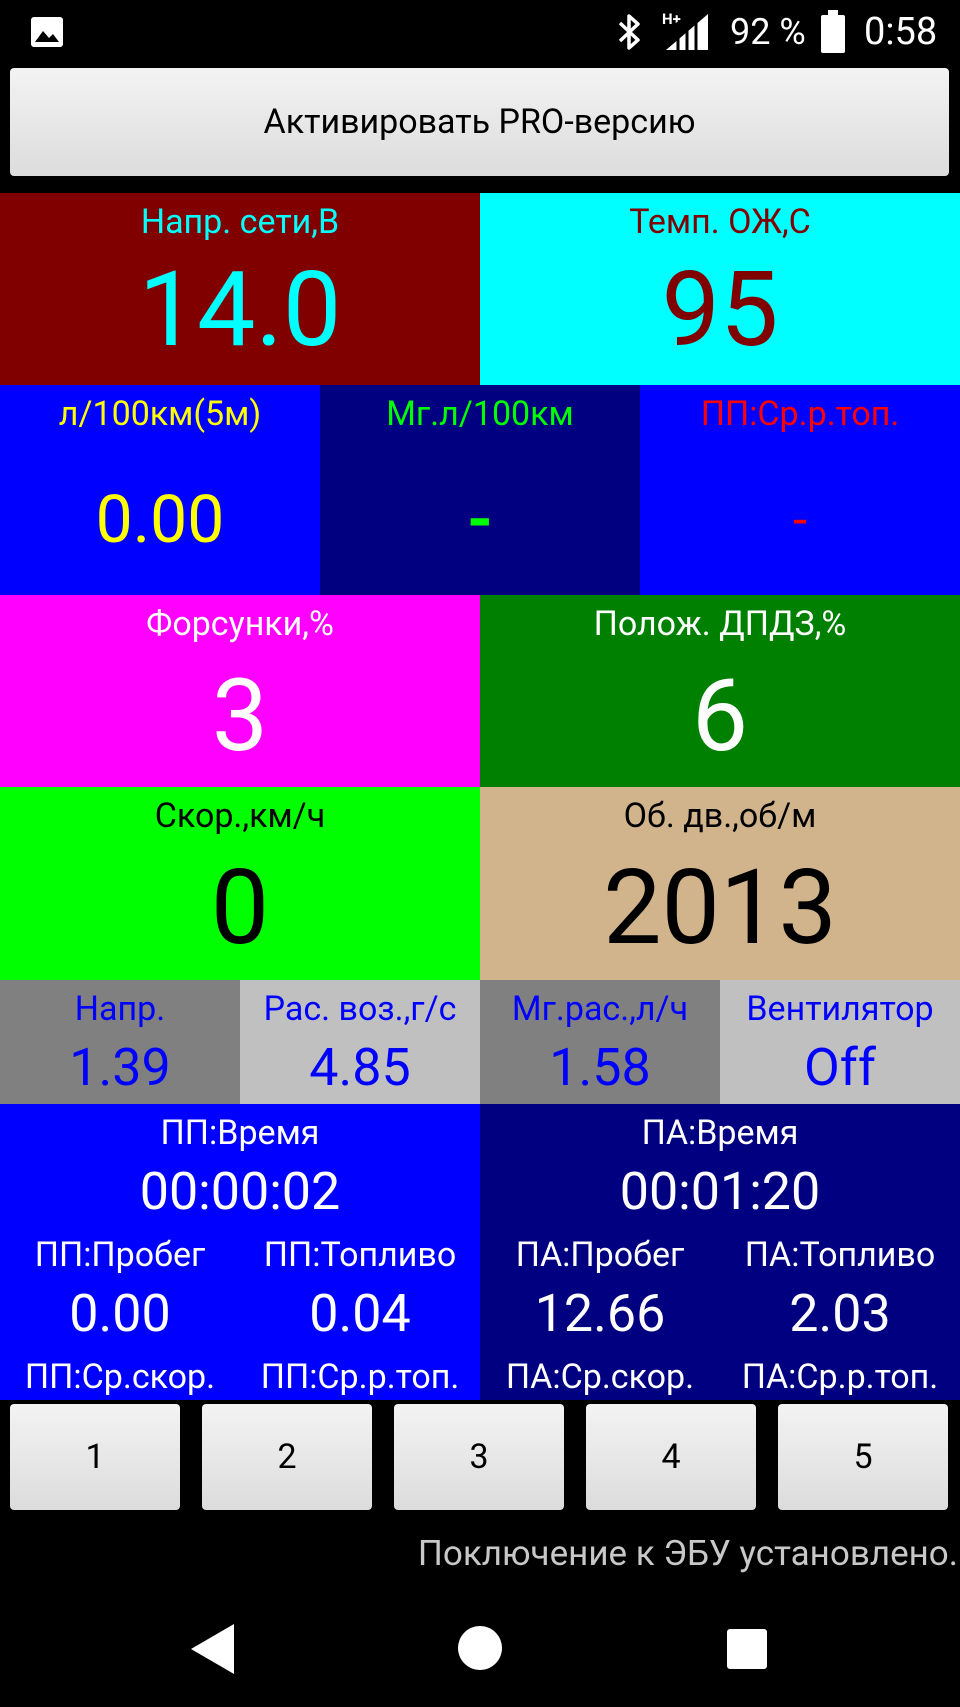 The height and width of the screenshot is (1707, 960). Describe the element at coordinates (240, 716) in the screenshot. I see `injectors-value: 3` at that location.